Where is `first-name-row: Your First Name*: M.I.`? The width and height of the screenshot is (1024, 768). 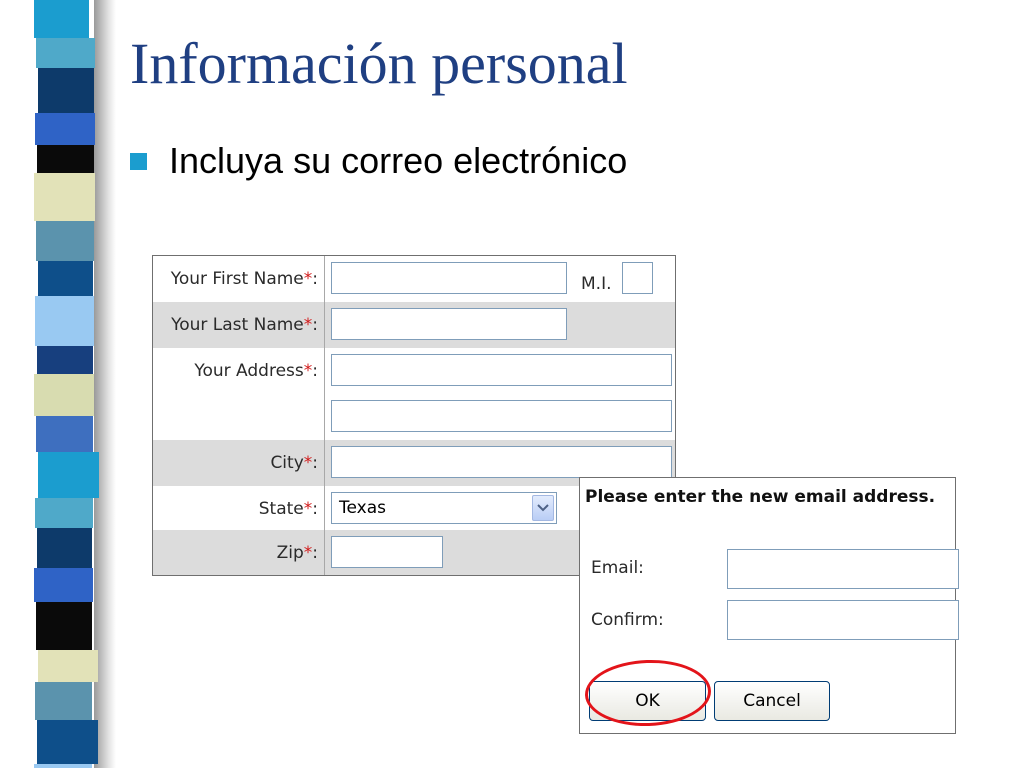 first-name-row: Your First Name*: M.I. is located at coordinates (414, 279).